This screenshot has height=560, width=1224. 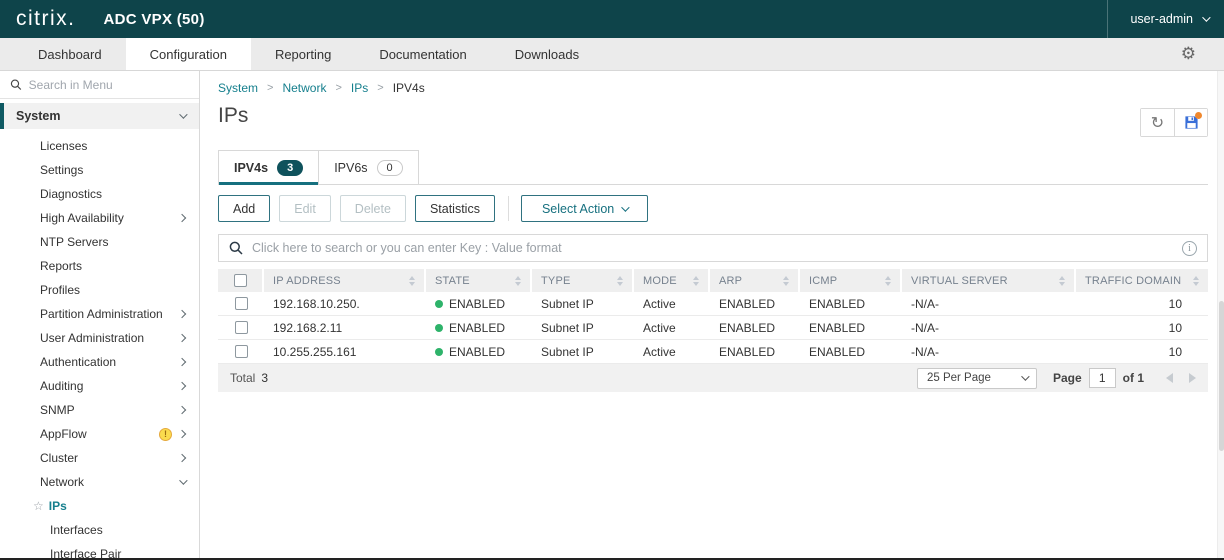 I want to click on breadcrumb-ips: IPs, so click(x=359, y=88).